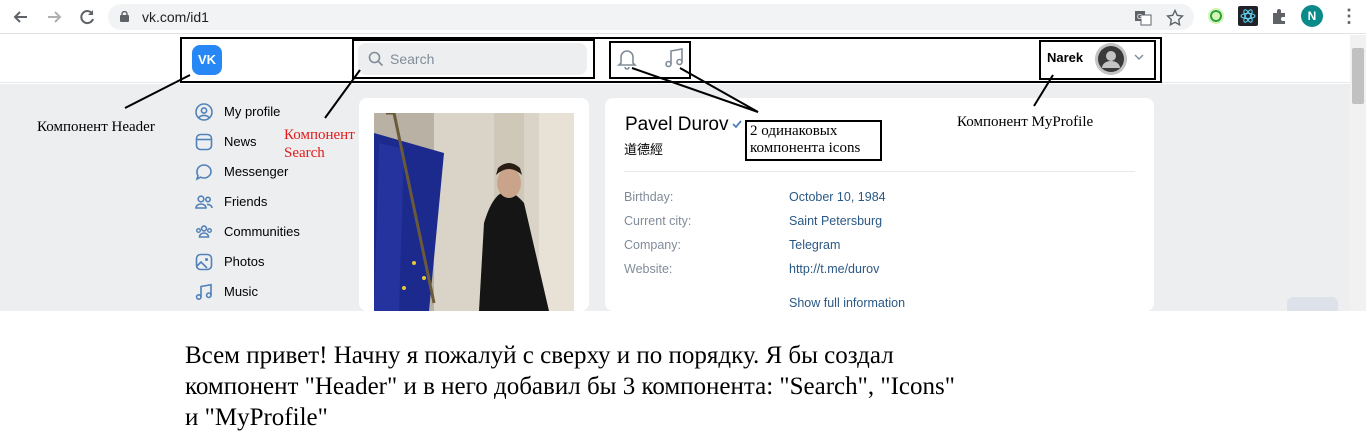  Describe the element at coordinates (879, 171) in the screenshot. I see `divider` at that location.